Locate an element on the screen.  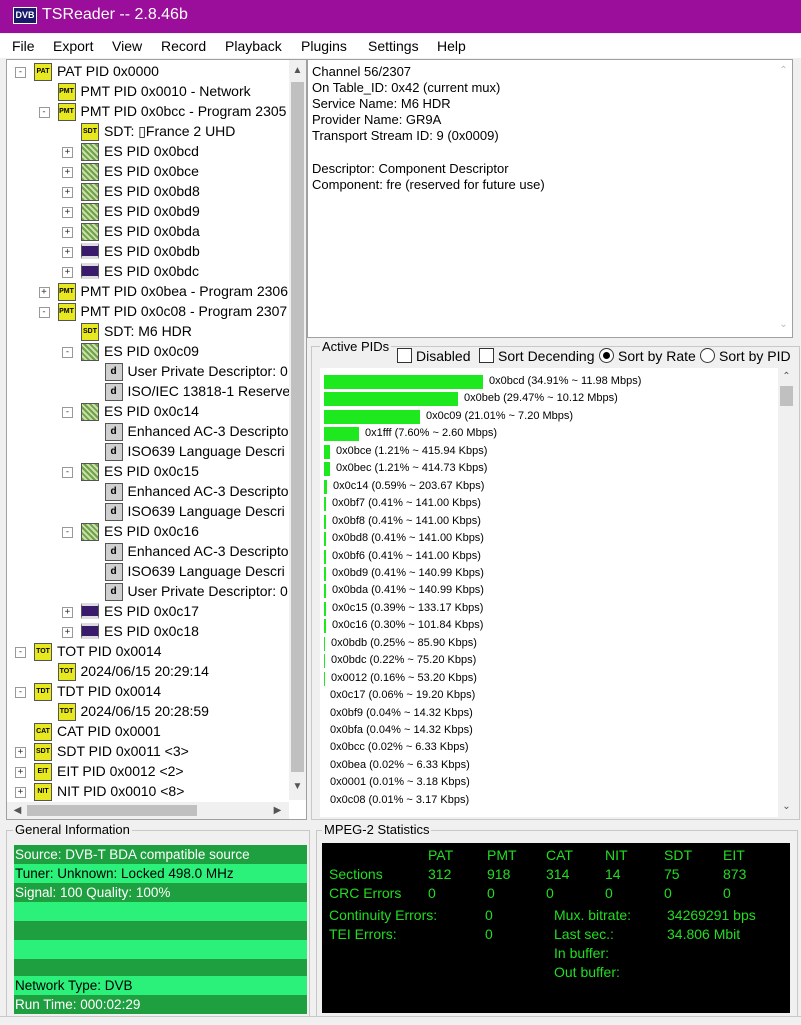
general-info-row is located at coordinates (160, 930).